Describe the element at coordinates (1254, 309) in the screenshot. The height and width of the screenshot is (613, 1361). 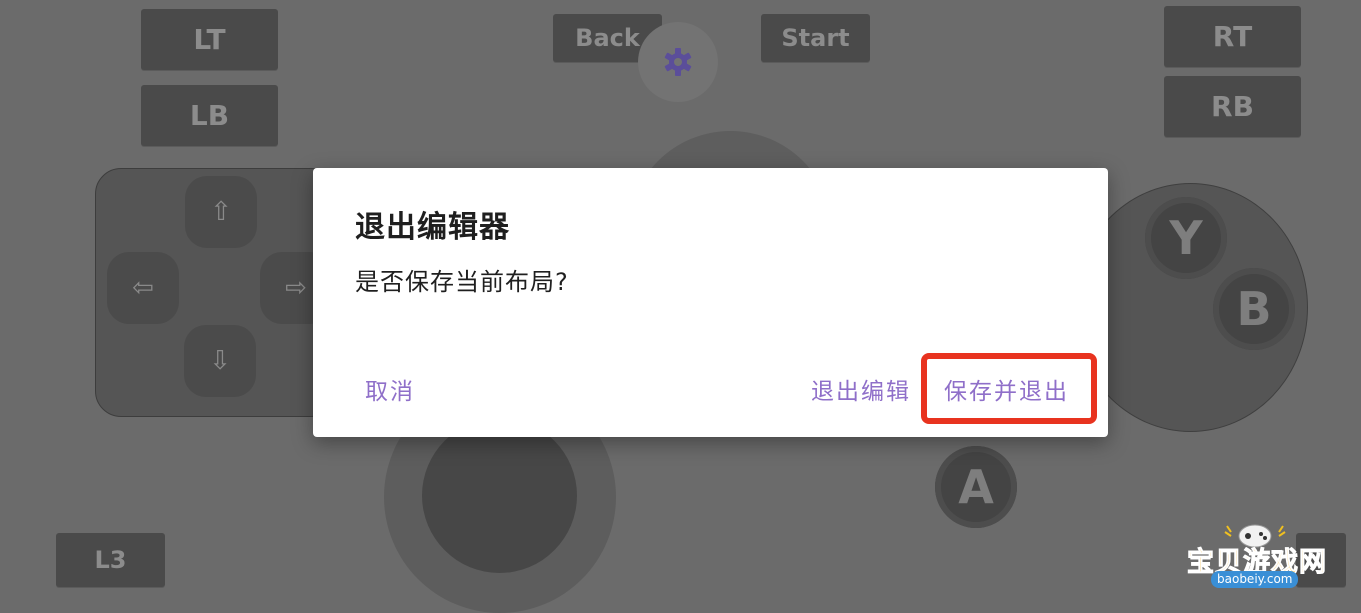
I see `b-button: B` at that location.